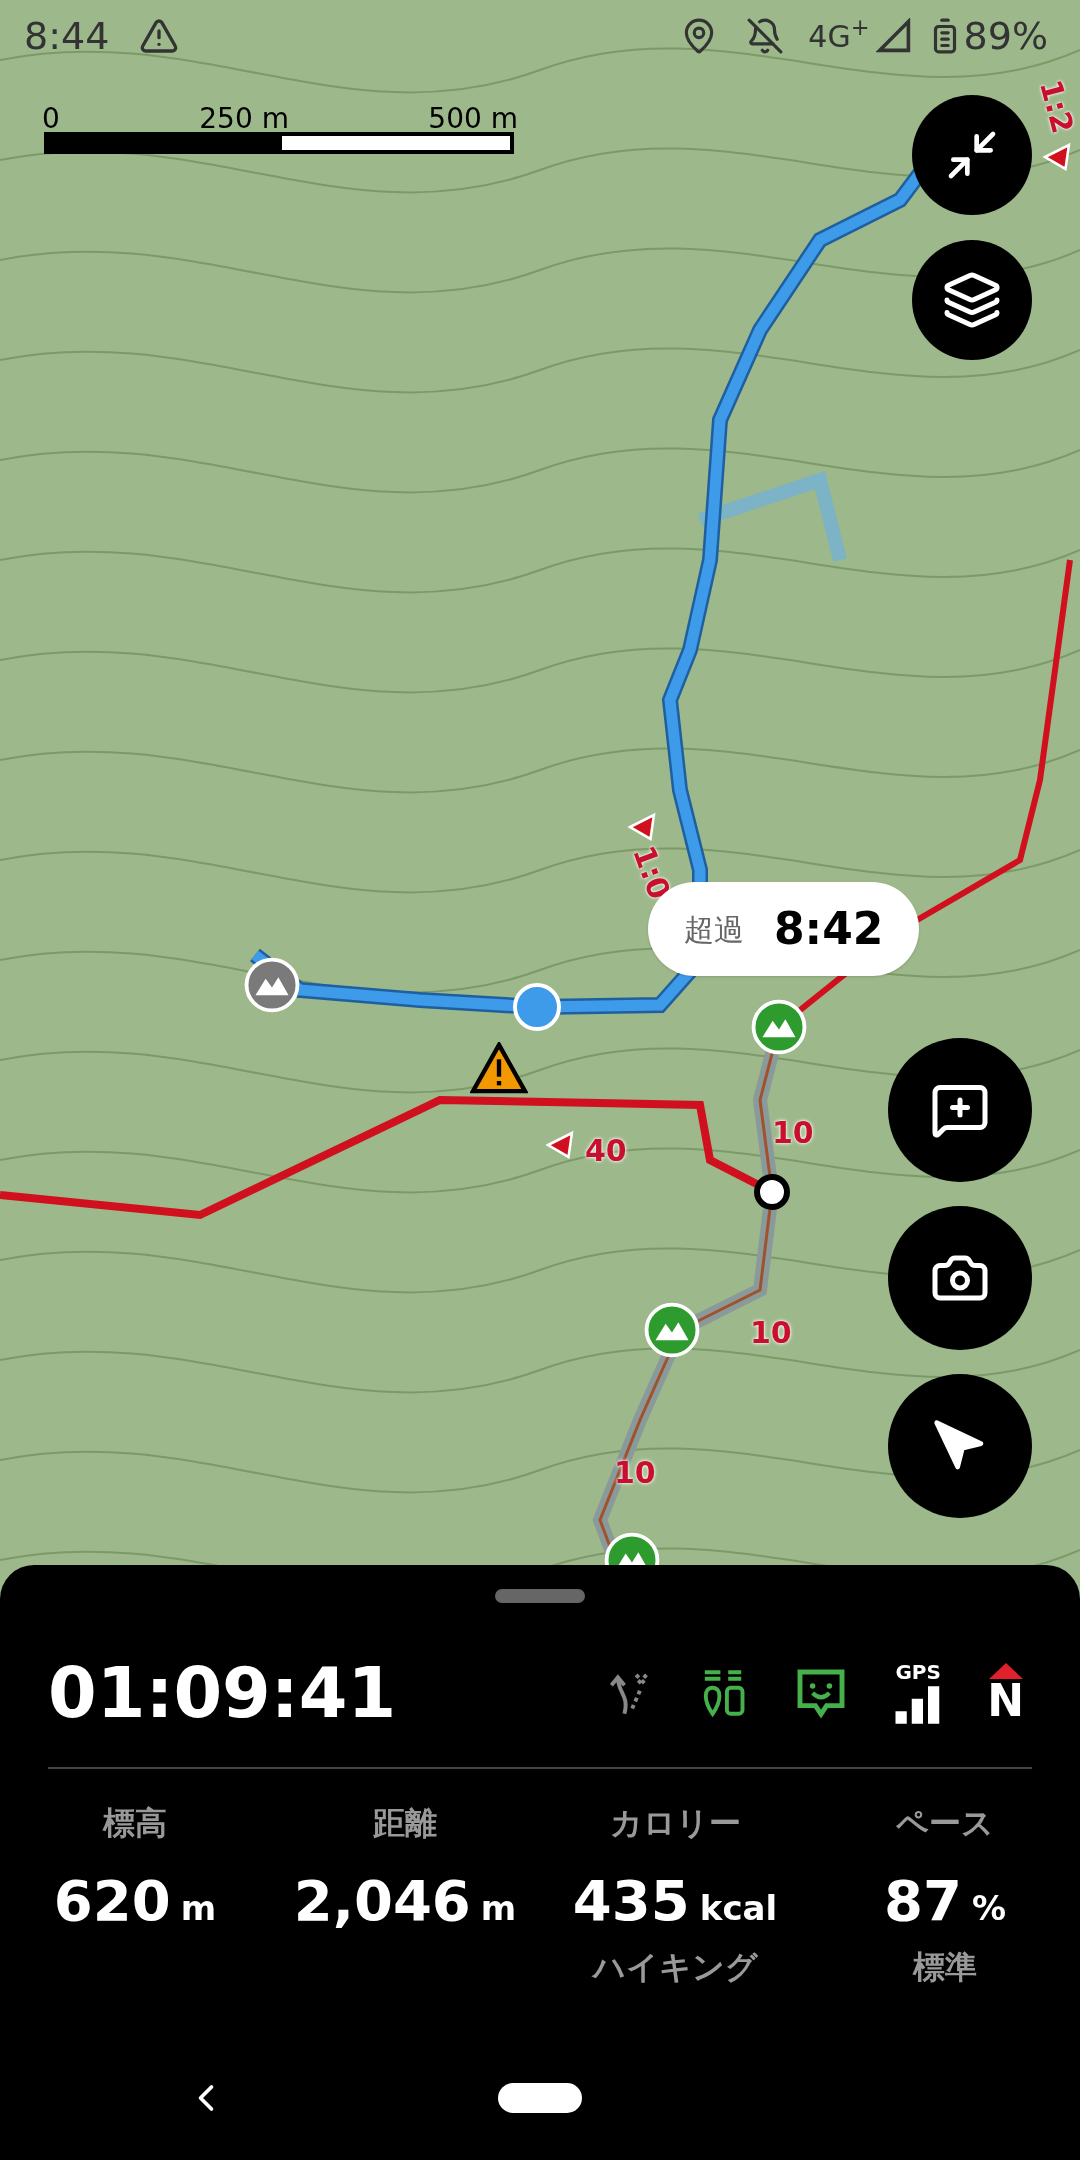  What do you see at coordinates (223, 1693) in the screenshot?
I see `elapsed-time: 01:09:41` at bounding box center [223, 1693].